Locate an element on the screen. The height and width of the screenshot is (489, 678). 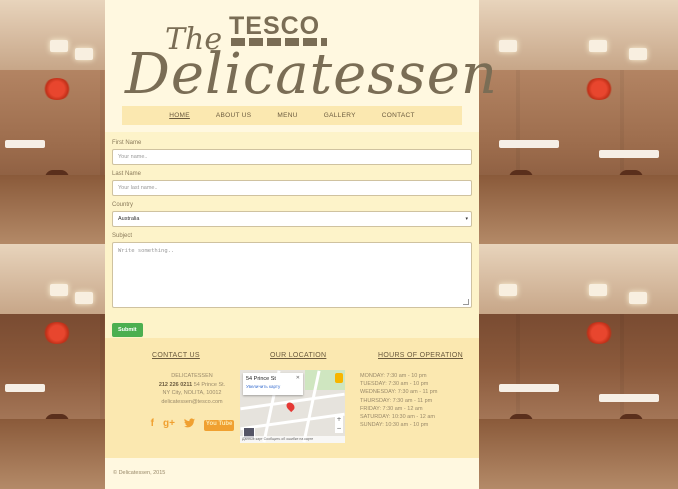
brand-name: Delicatessen is located at coordinates (311, 74).